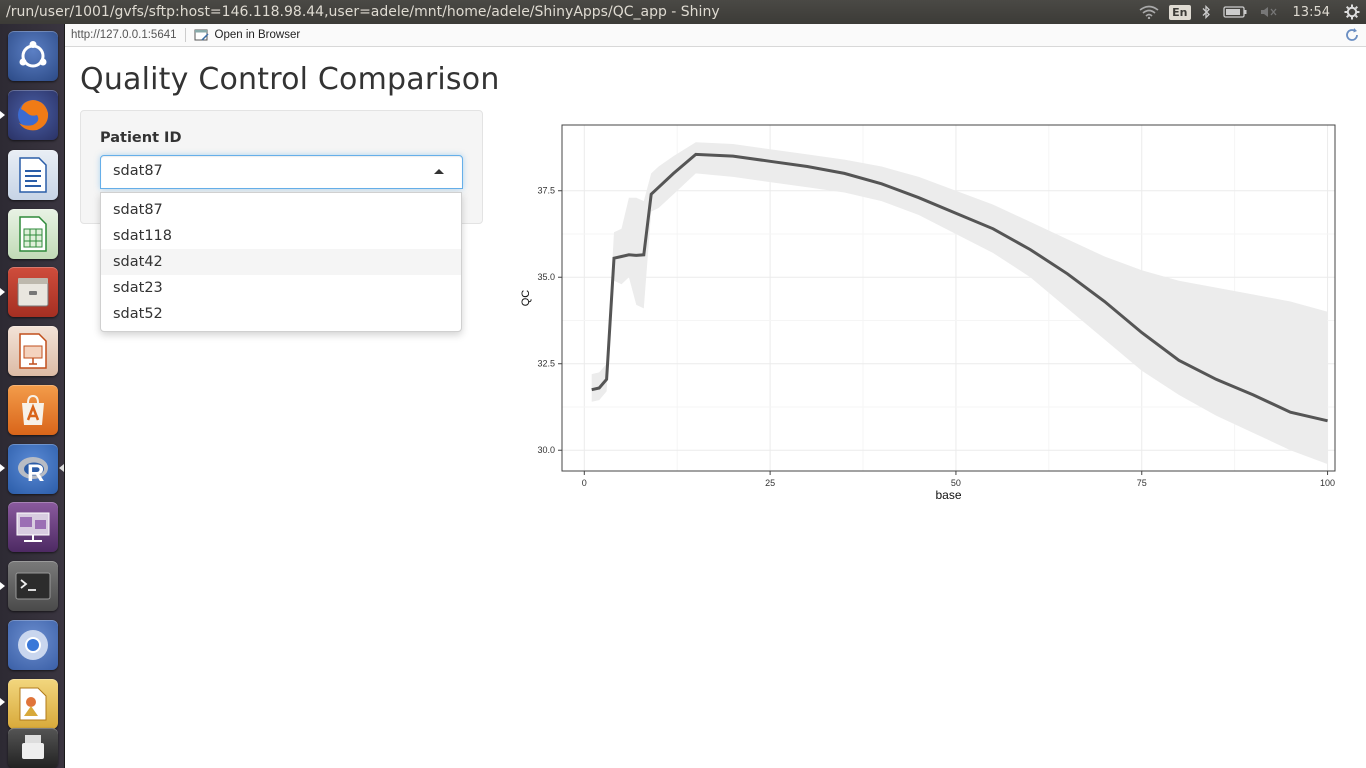 Image resolution: width=1366 pixels, height=768 pixels. I want to click on bluetooth-icon, so click(1206, 12).